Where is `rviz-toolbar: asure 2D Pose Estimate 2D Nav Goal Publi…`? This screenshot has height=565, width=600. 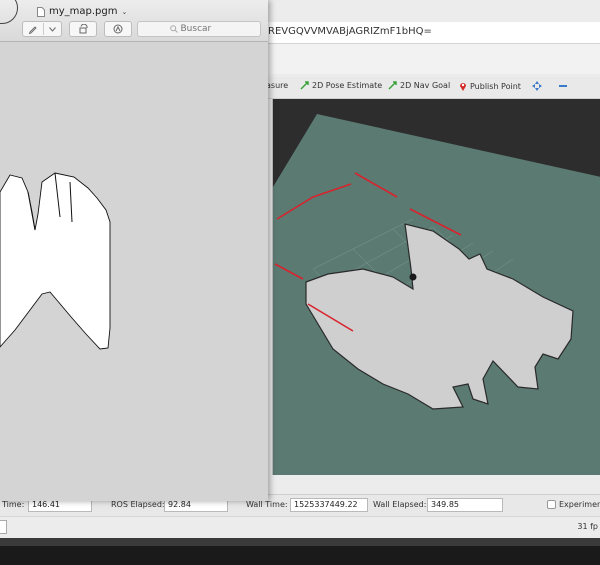
rviz-toolbar: asure 2D Pose Estimate 2D Nav Goal Publi… is located at coordinates (431, 88).